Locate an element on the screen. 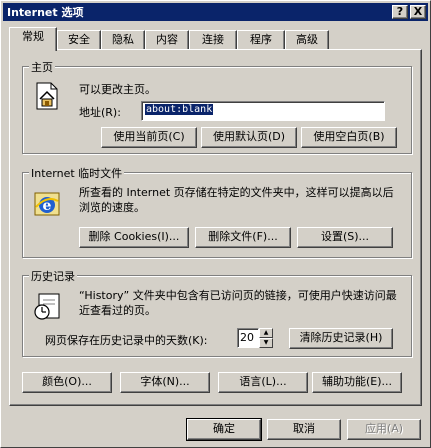 This screenshot has height=448, width=431. tab-connections: 连接 is located at coordinates (213, 40).